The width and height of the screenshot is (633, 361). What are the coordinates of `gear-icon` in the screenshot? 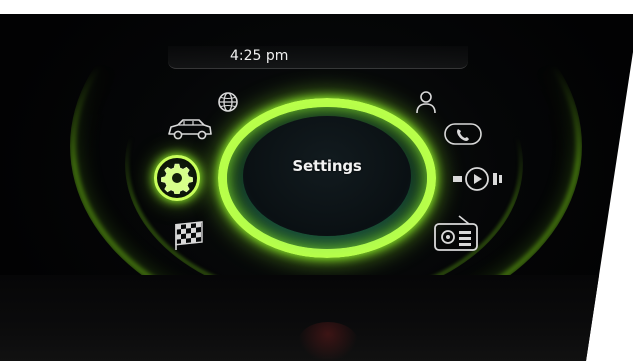 It's located at (177, 178).